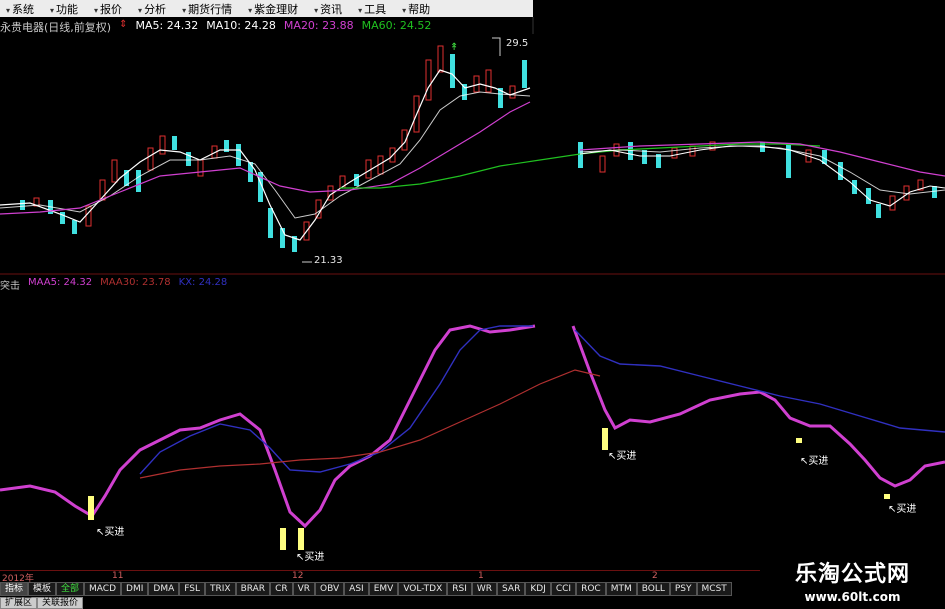 This screenshot has width=945, height=609. I want to click on tab-sar: SAR, so click(511, 589).